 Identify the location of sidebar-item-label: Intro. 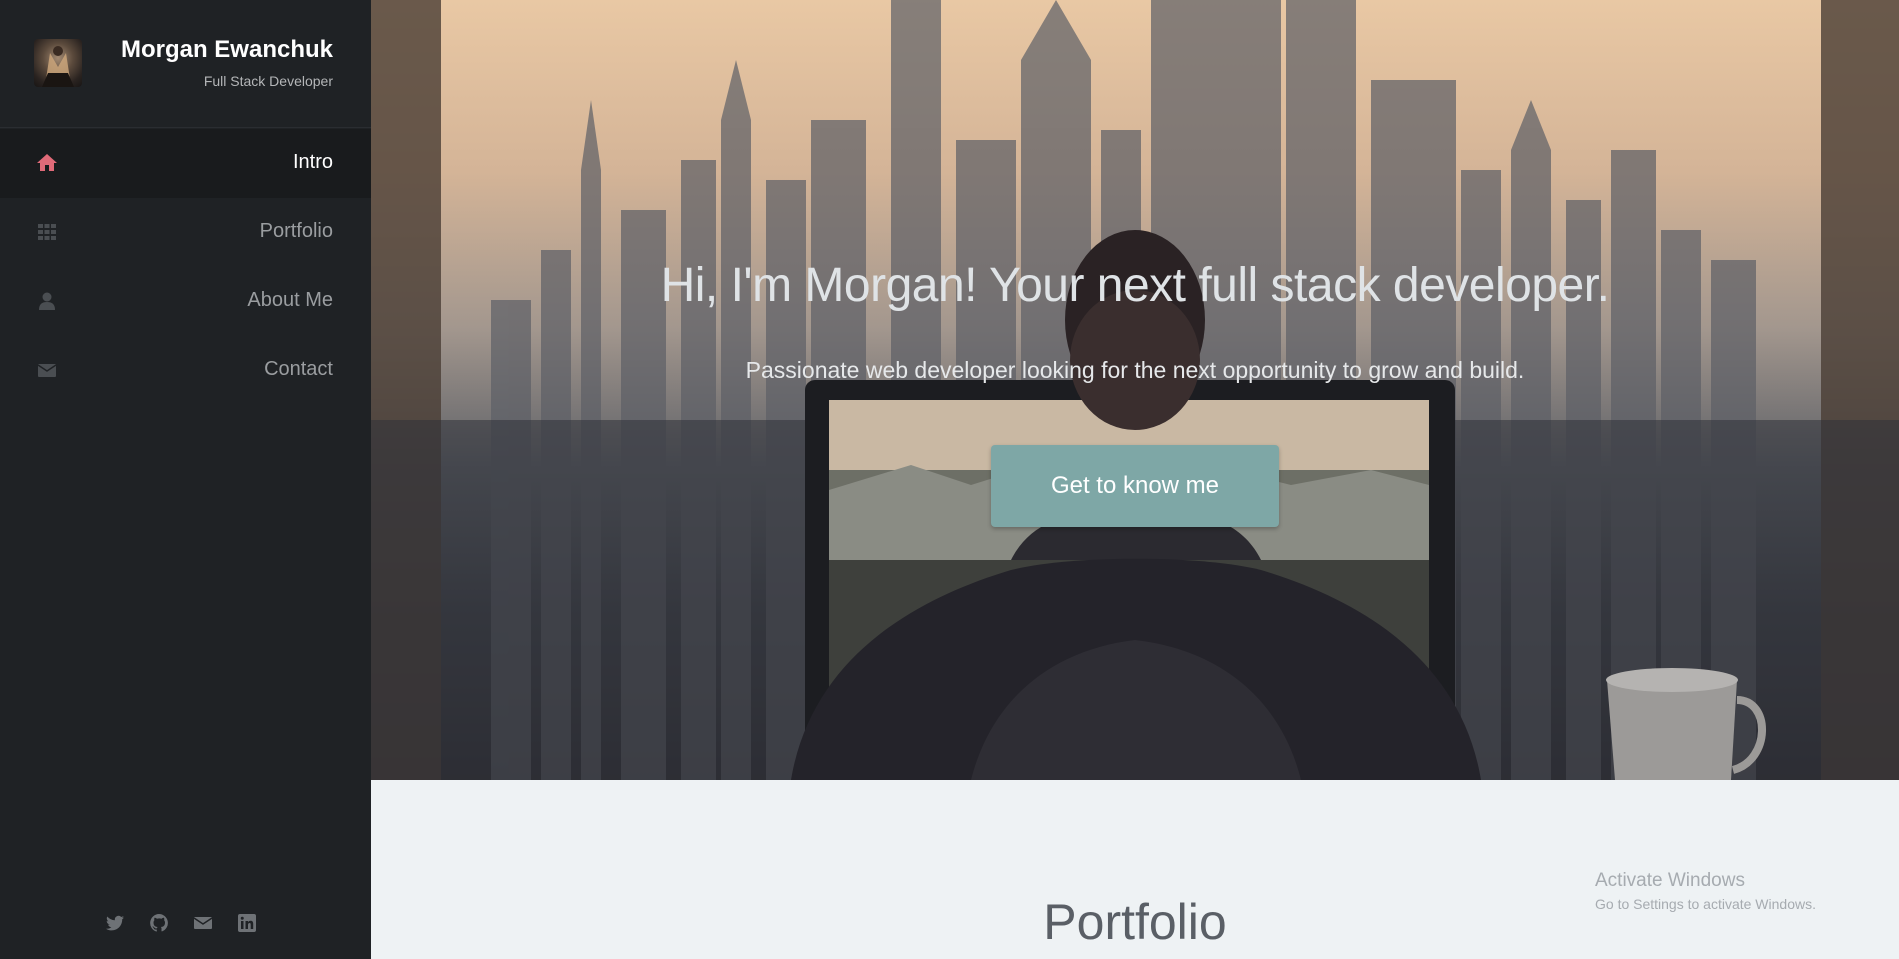
(312, 162).